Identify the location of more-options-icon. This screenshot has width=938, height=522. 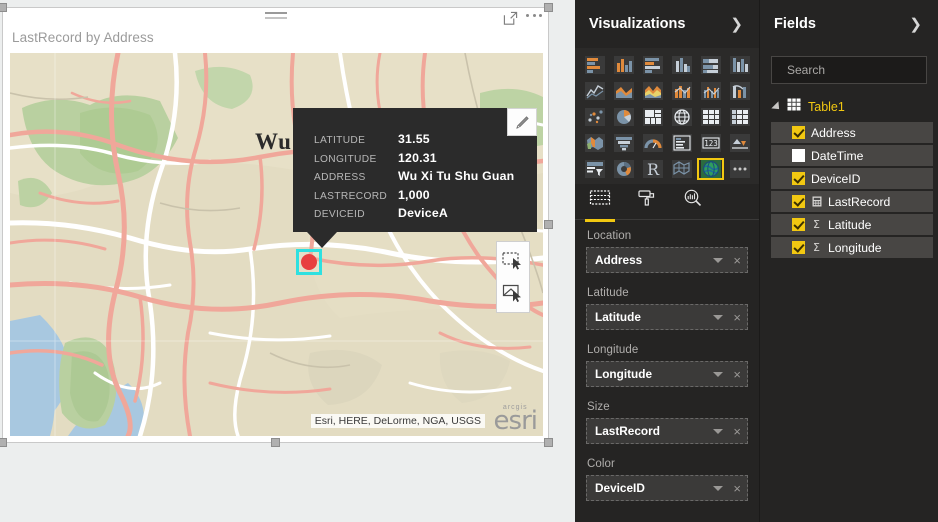
(534, 19).